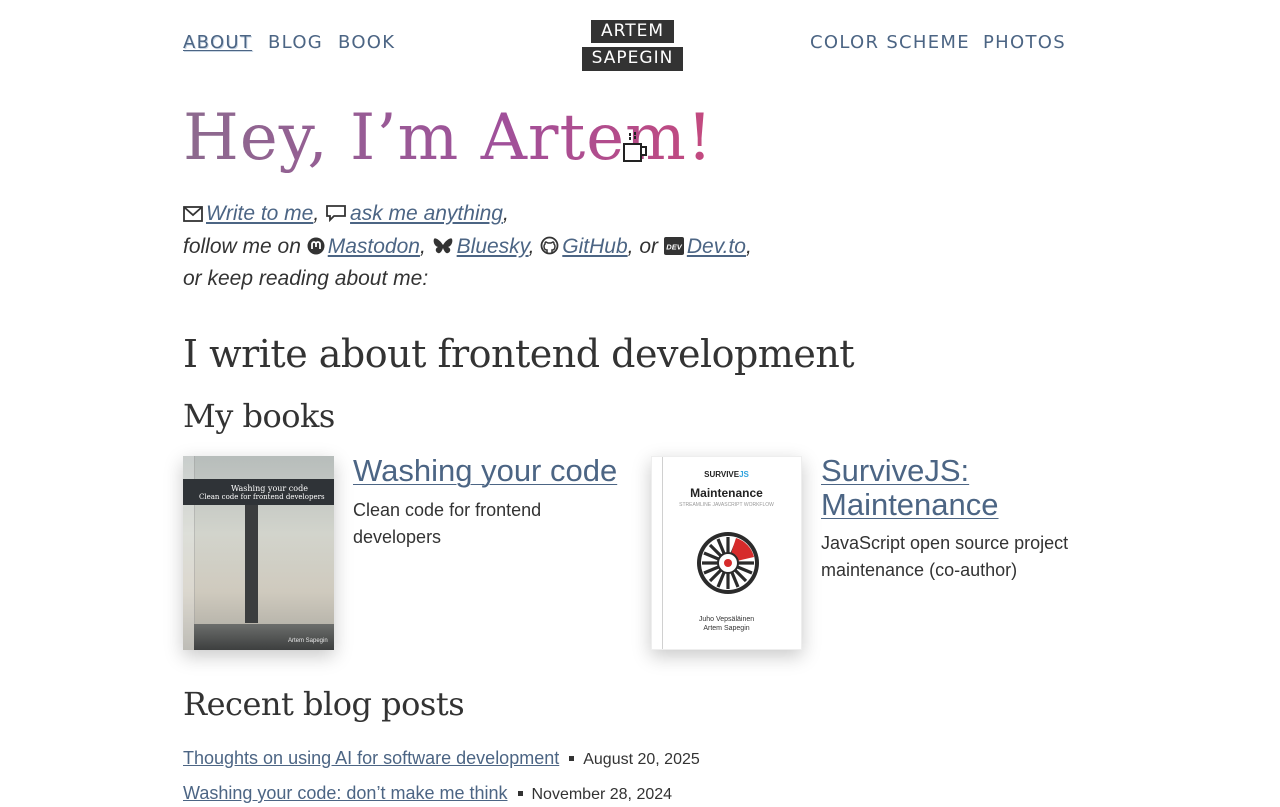 The image size is (1280, 807). I want to click on svg-text: DEV, so click(674, 246).